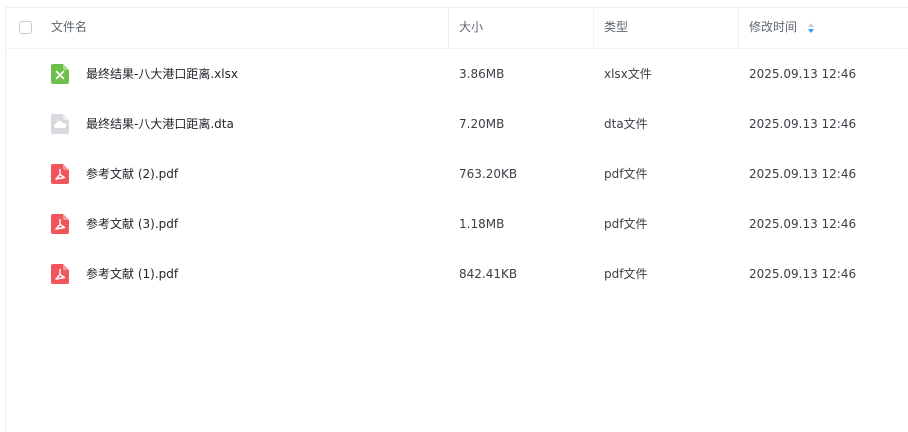 The image size is (908, 432). Describe the element at coordinates (132, 274) in the screenshot. I see `file-name: 参考文献 (1).pdf` at that location.